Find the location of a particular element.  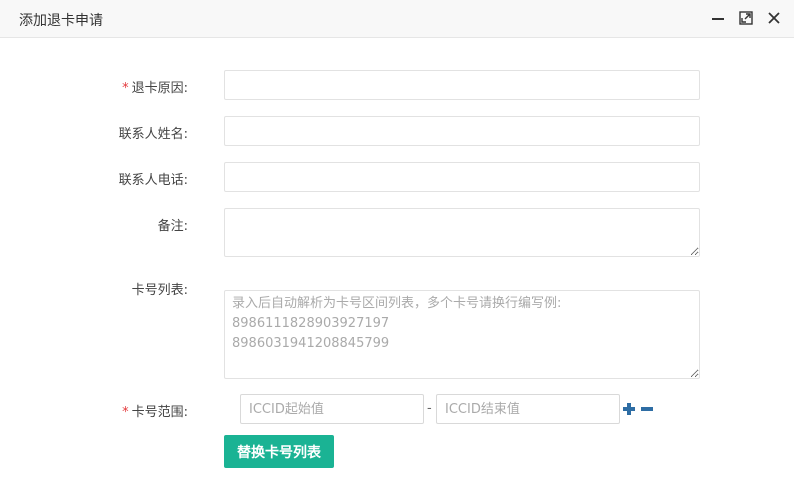

card-range-label: * 卡号范围: is located at coordinates (155, 412).